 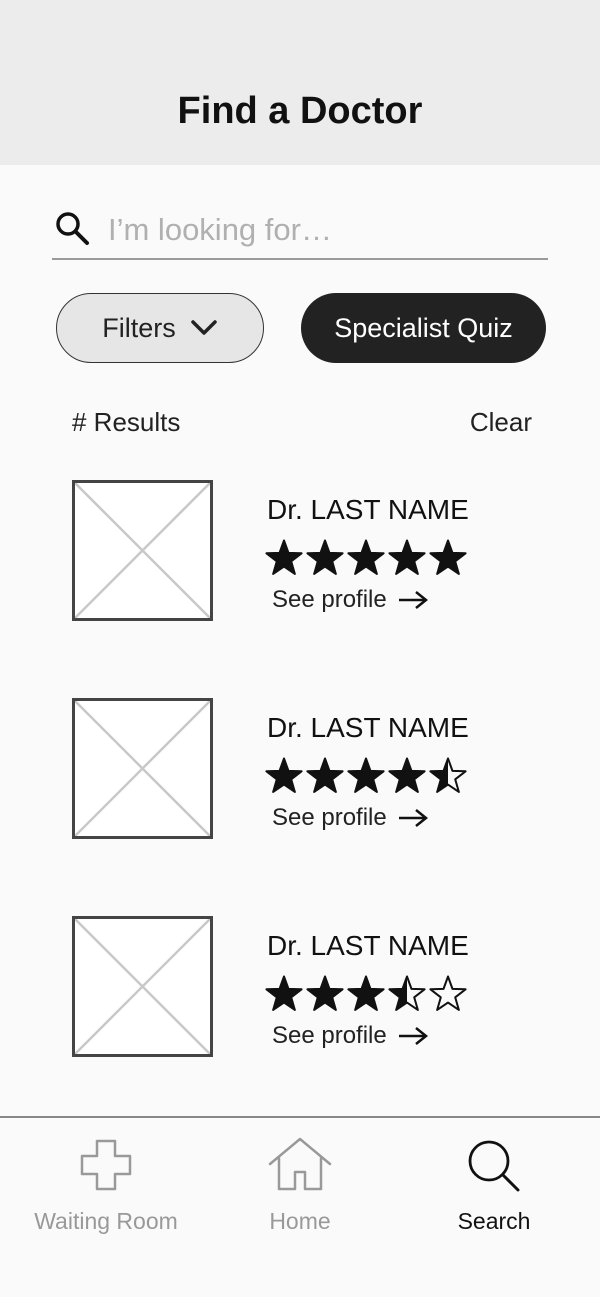 What do you see at coordinates (139, 327) in the screenshot?
I see `filters-label: Filters` at bounding box center [139, 327].